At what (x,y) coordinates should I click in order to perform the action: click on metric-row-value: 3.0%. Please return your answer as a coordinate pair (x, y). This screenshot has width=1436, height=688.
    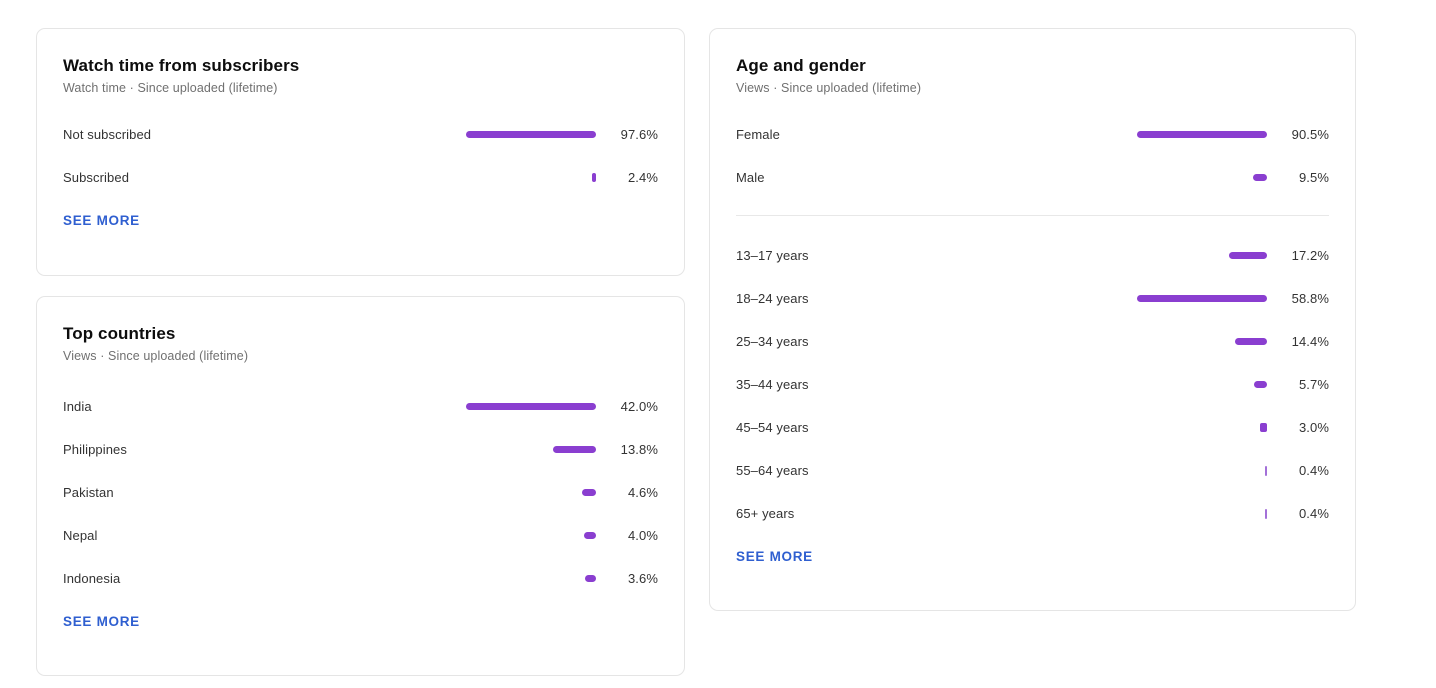
    Looking at the image, I should click on (1313, 427).